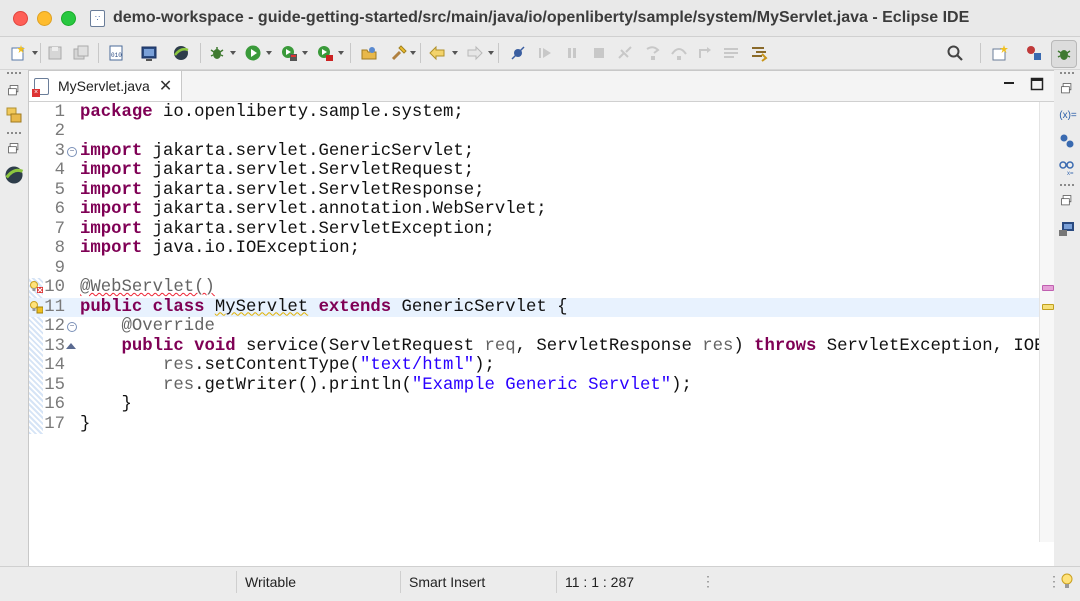  What do you see at coordinates (534, 366) in the screenshot?
I see `code-line: 14 res.setContentType("text/html");` at bounding box center [534, 366].